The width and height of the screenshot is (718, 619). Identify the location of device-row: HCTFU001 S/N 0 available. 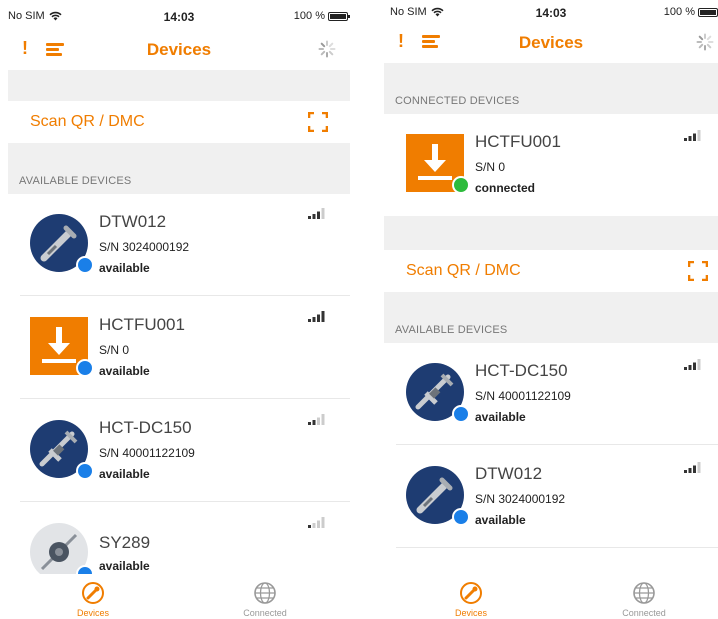
(179, 348).